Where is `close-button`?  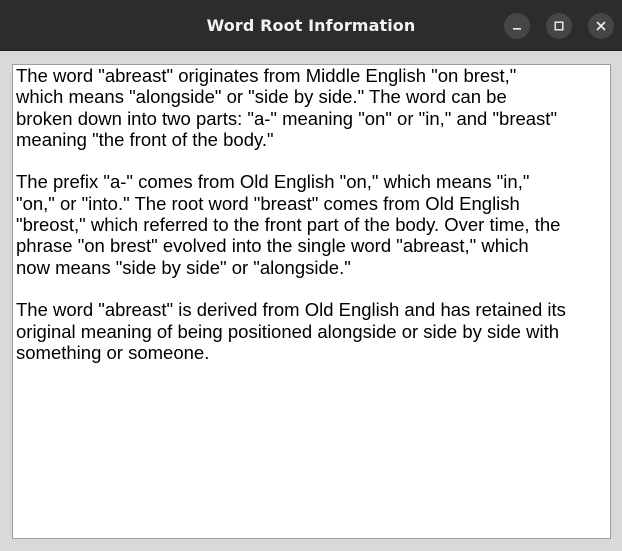
close-button is located at coordinates (601, 26).